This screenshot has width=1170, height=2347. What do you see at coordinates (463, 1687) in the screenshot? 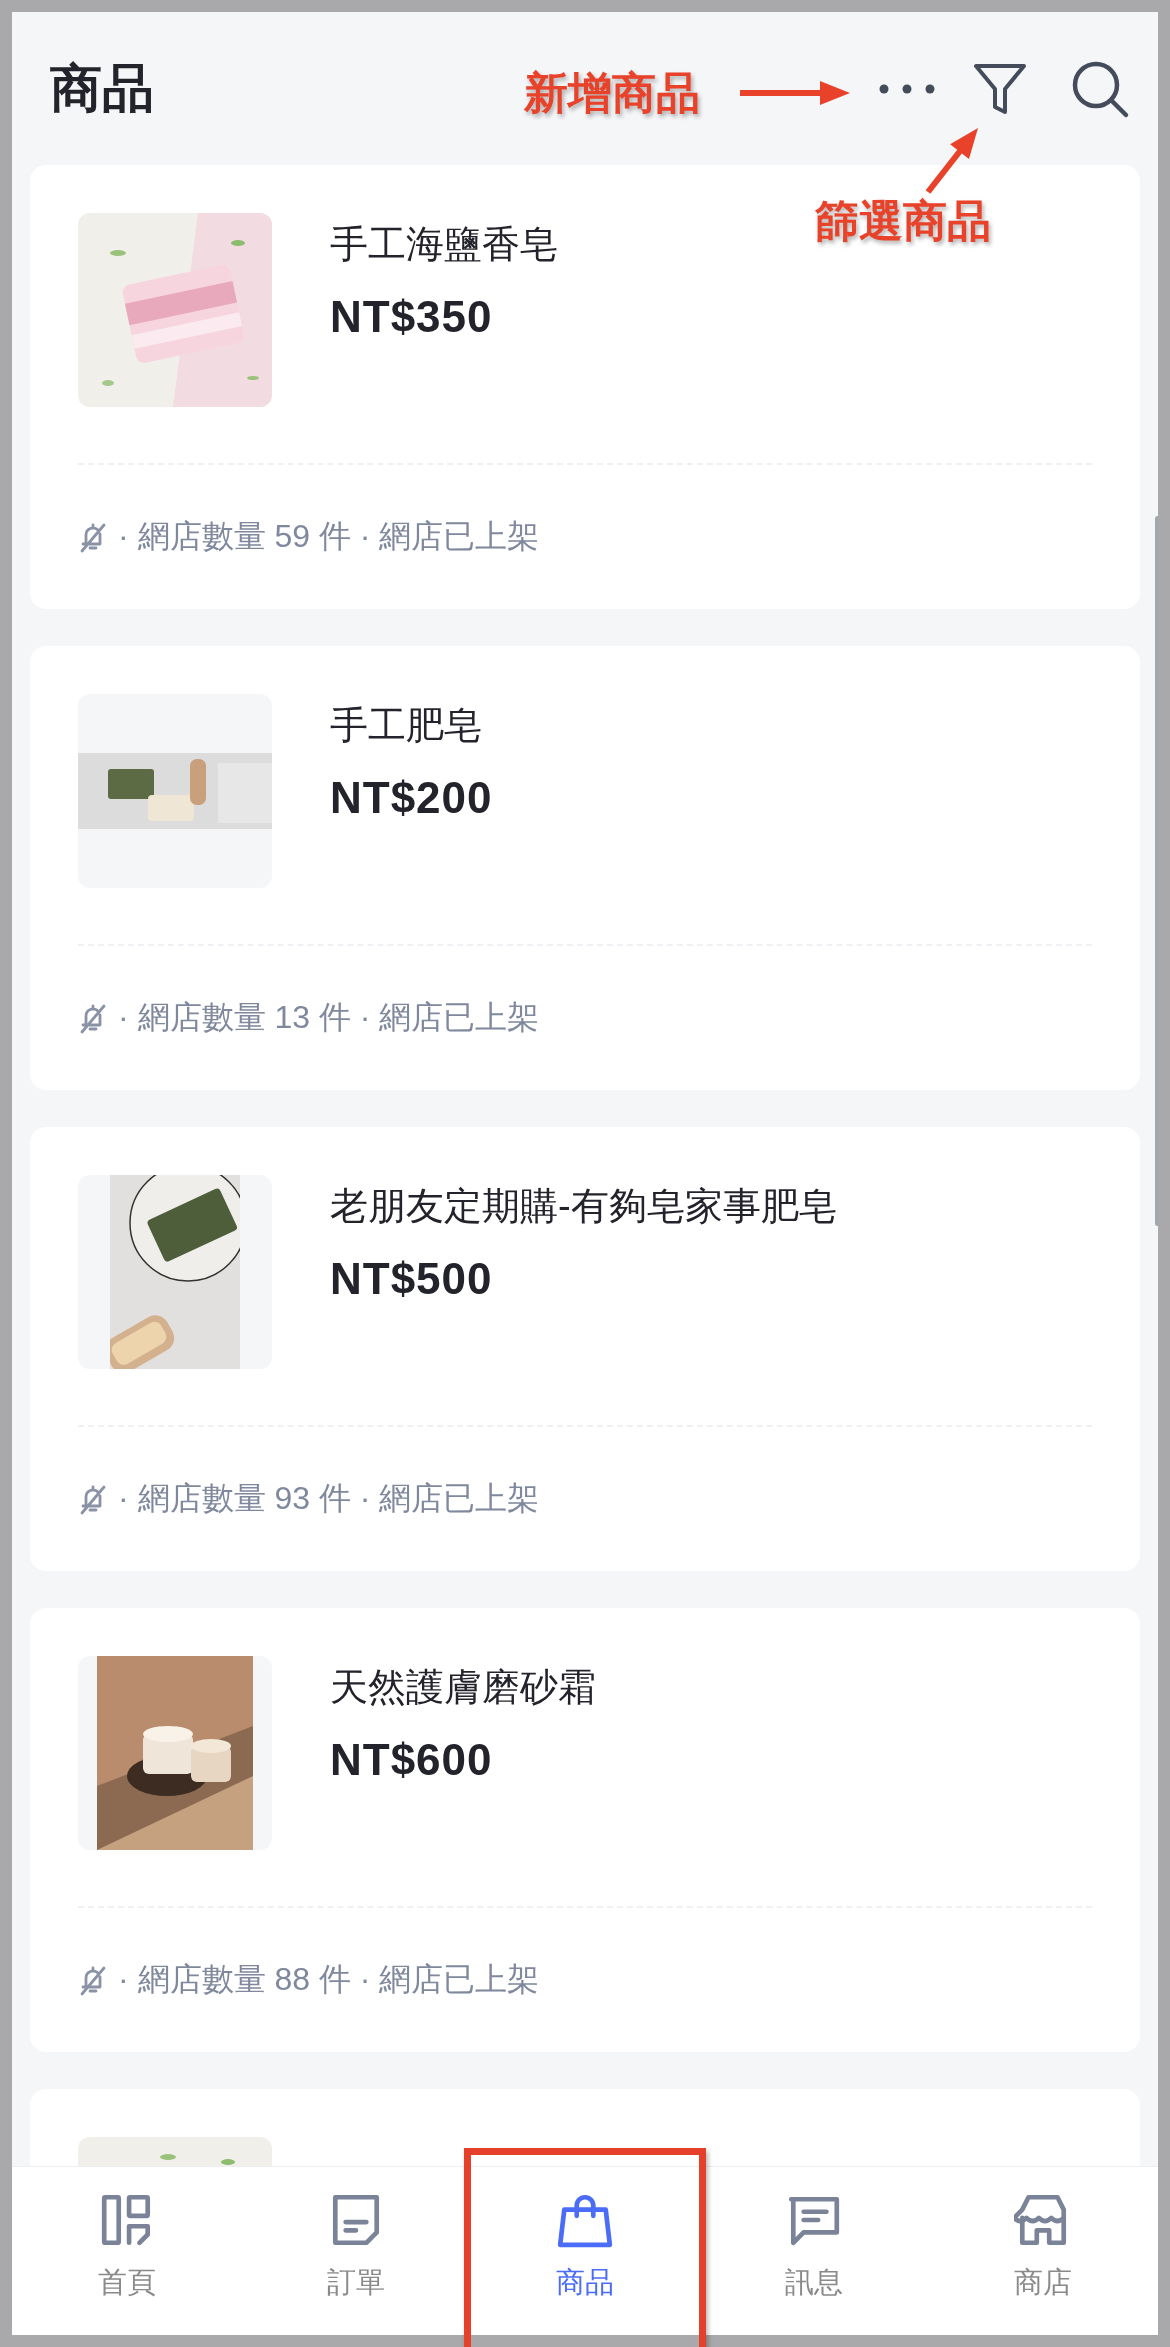
I see `product-name: 天然護膚磨砂霜` at bounding box center [463, 1687].